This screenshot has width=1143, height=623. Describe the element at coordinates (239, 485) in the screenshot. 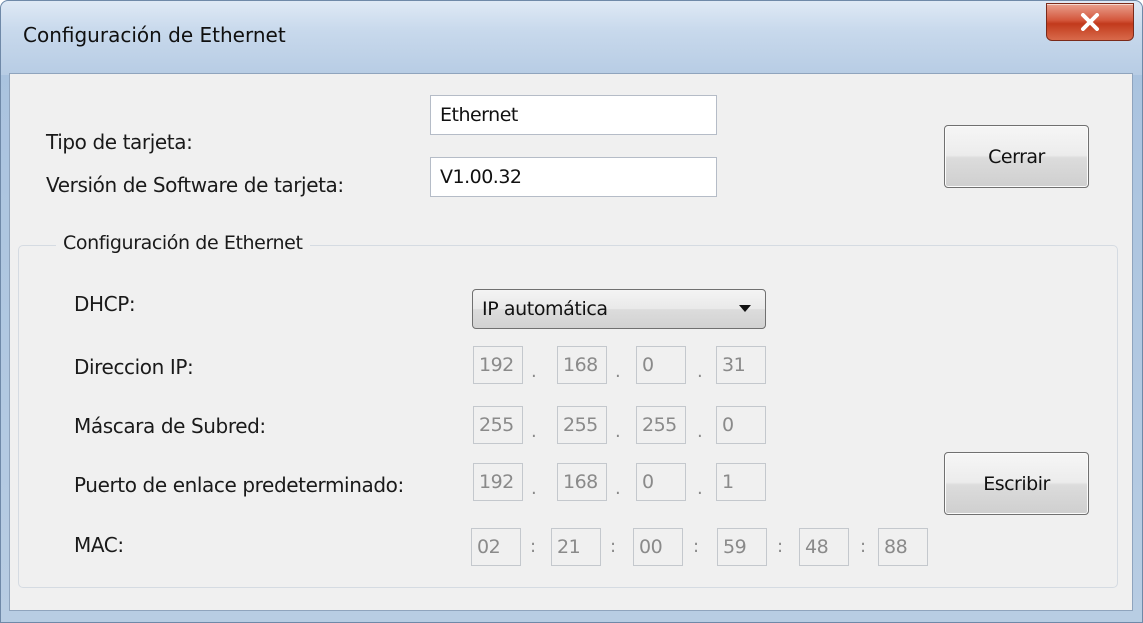

I see `gateway-label: Puerto de enlace predeterminado:` at that location.